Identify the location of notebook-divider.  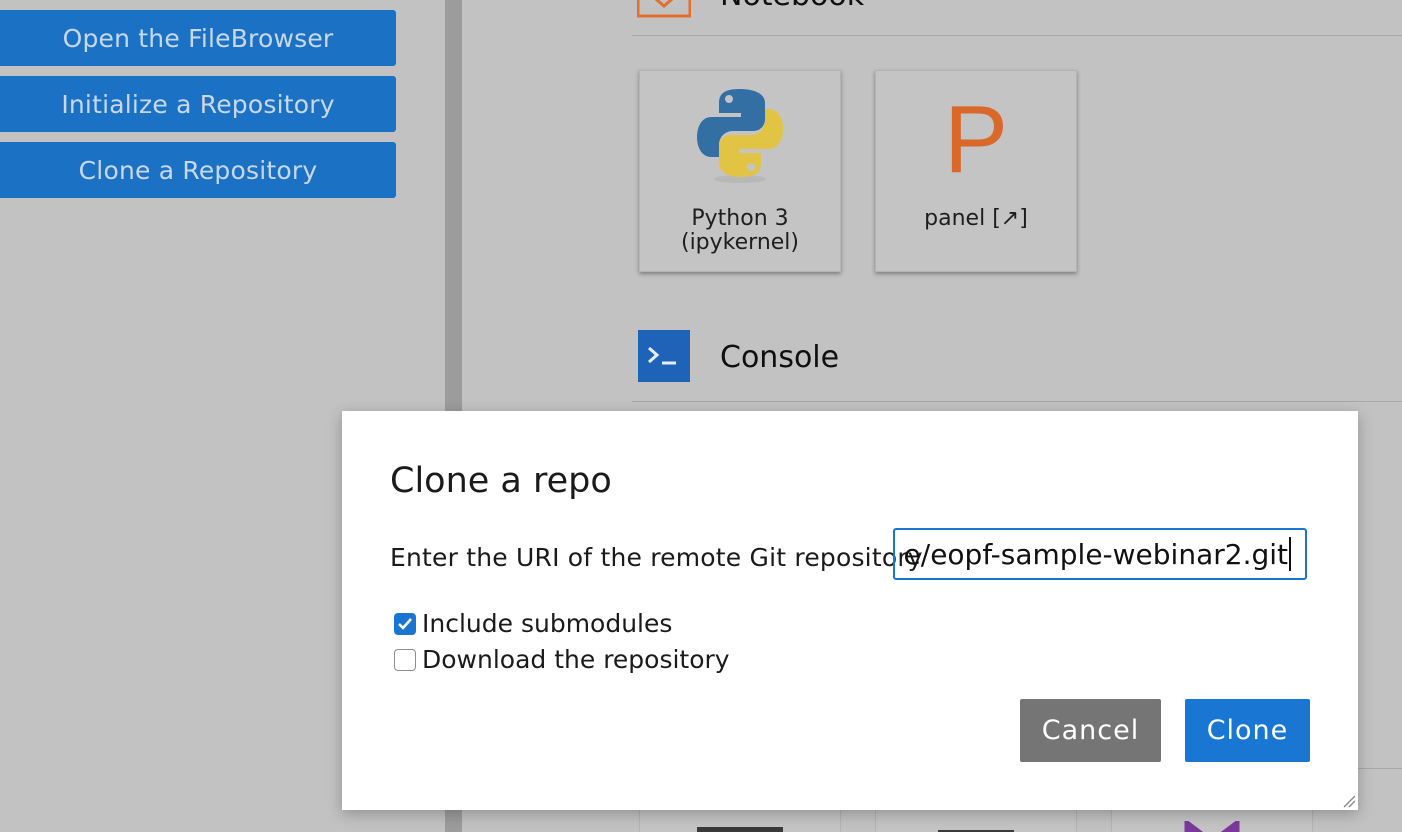
(1017, 35).